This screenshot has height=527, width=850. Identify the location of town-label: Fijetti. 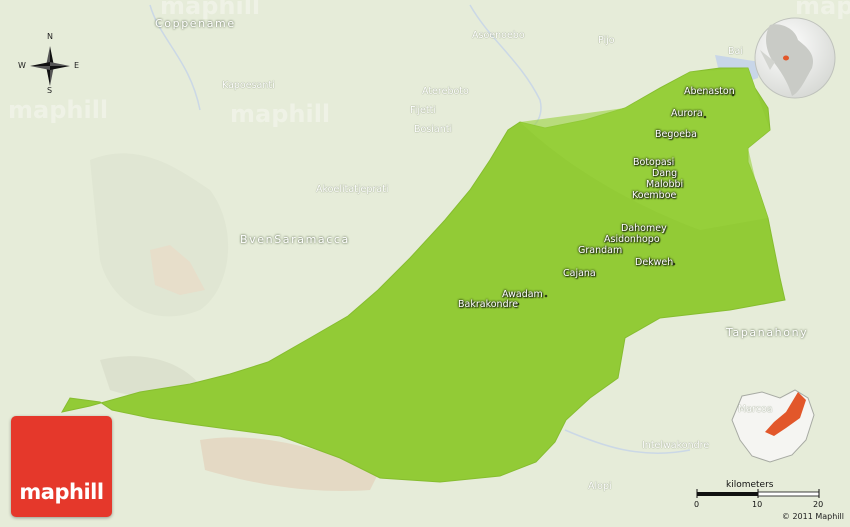
(423, 110).